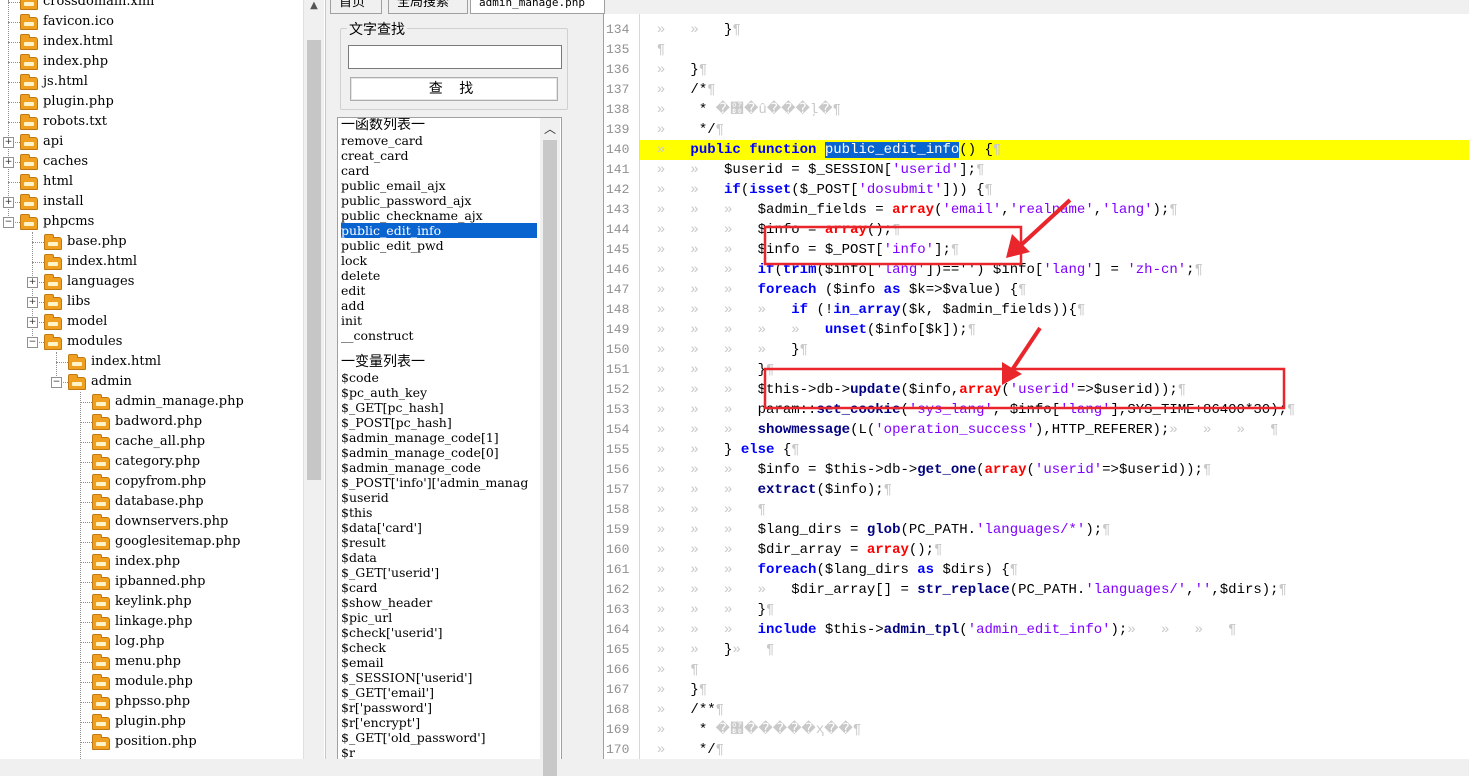 This screenshot has height=776, width=1469. What do you see at coordinates (377, 335) in the screenshot?
I see `function-list-item: __construct` at bounding box center [377, 335].